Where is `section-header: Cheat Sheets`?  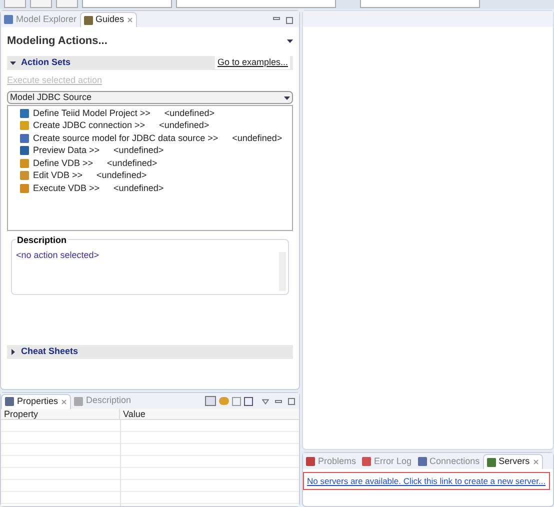 section-header: Cheat Sheets is located at coordinates (150, 352).